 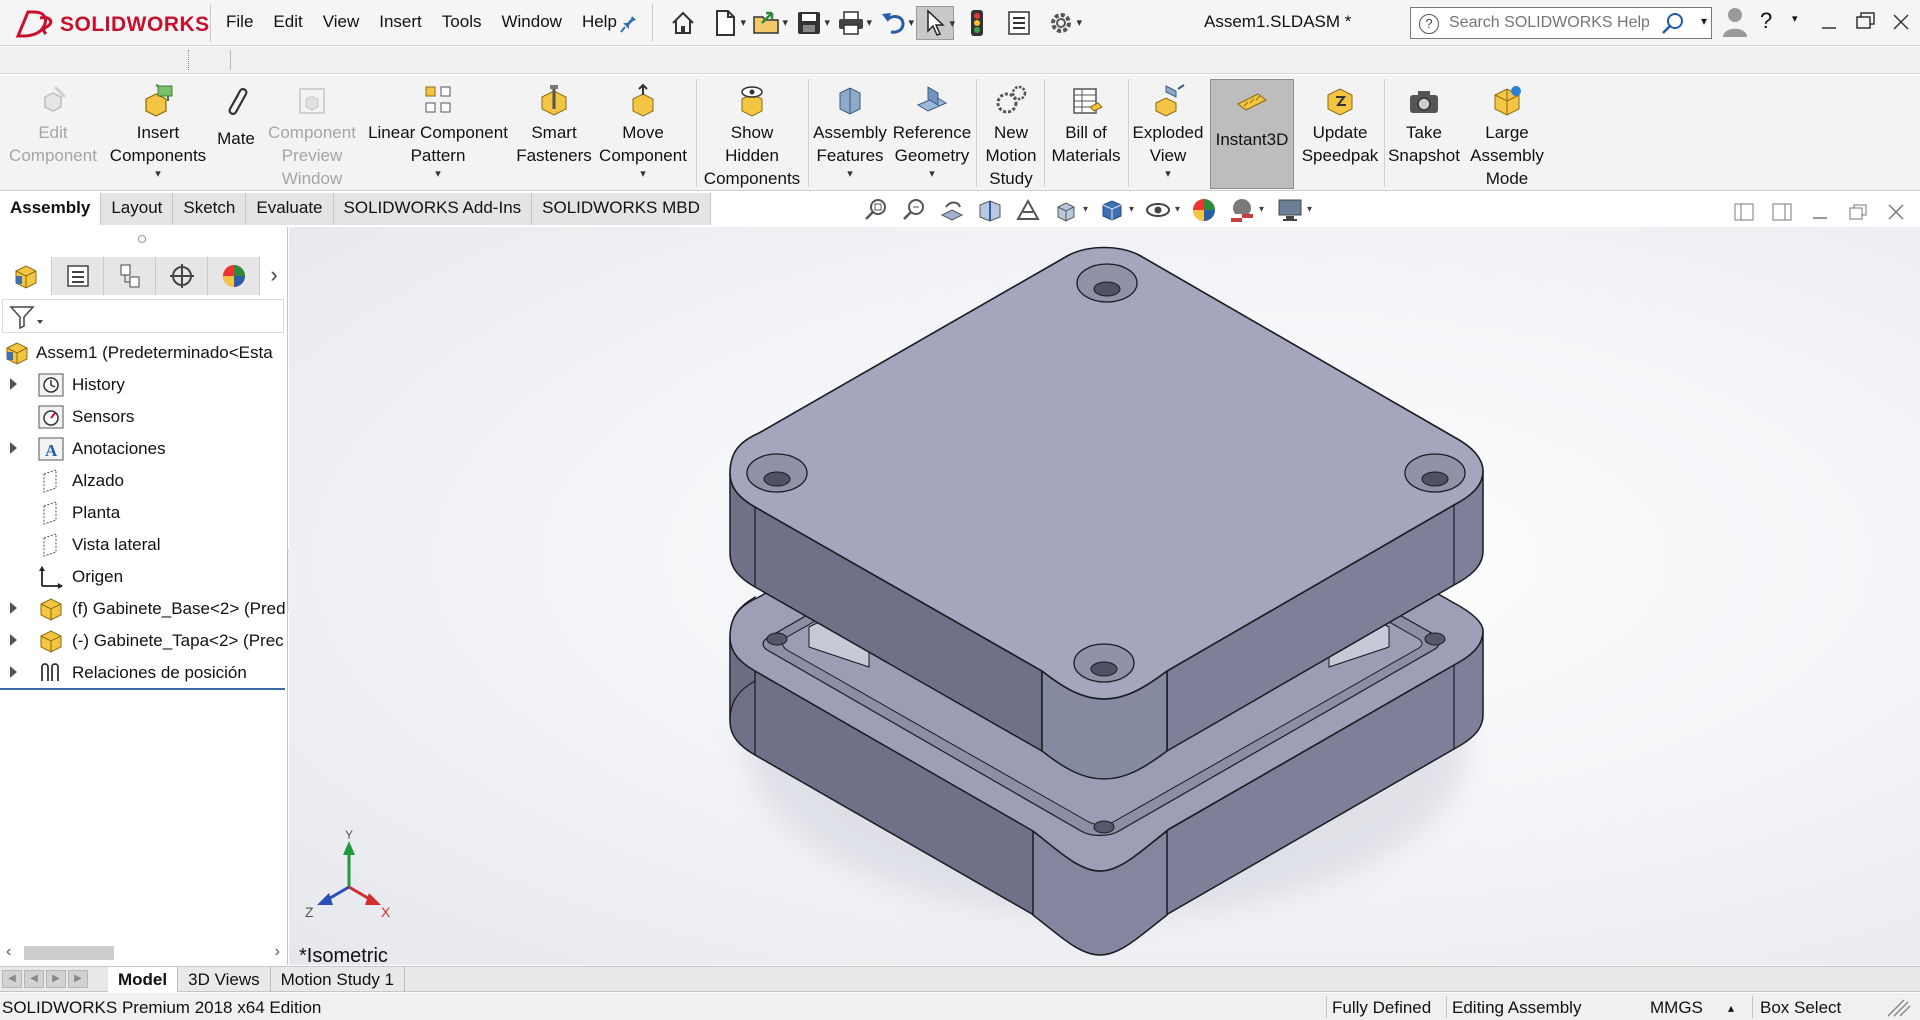 What do you see at coordinates (143, 953) in the screenshot?
I see `panel-horizontal-scrollbar: ‹ ›` at bounding box center [143, 953].